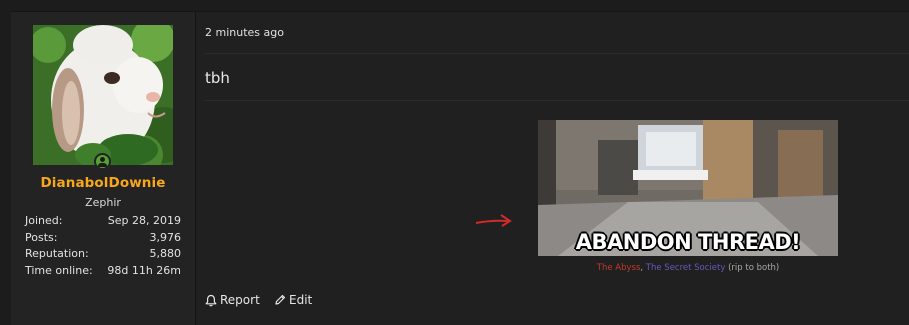 The image size is (909, 325). I want to click on pencil-icon, so click(280, 299).